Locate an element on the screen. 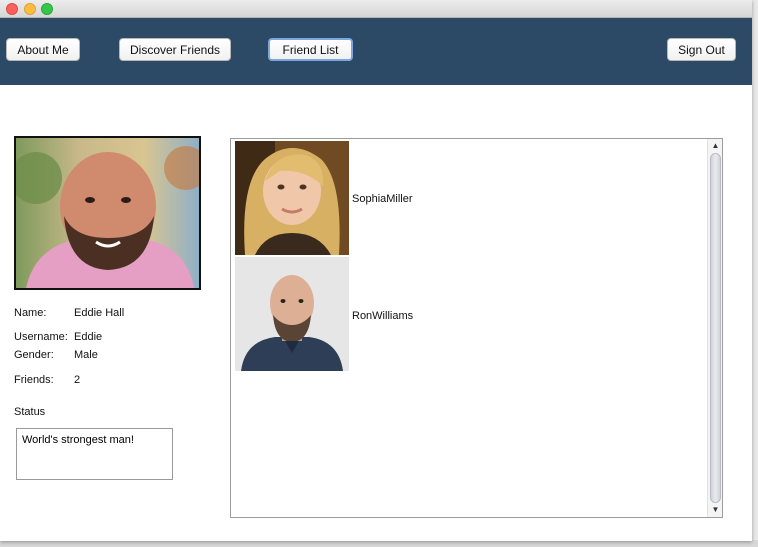 The width and height of the screenshot is (758, 547). about-me-button: About Me is located at coordinates (43, 49).